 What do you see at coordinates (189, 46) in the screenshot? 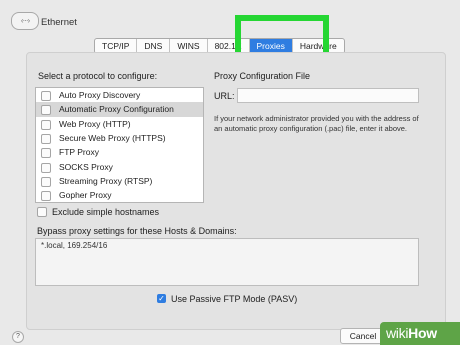
I see `tab-wins: WINS` at bounding box center [189, 46].